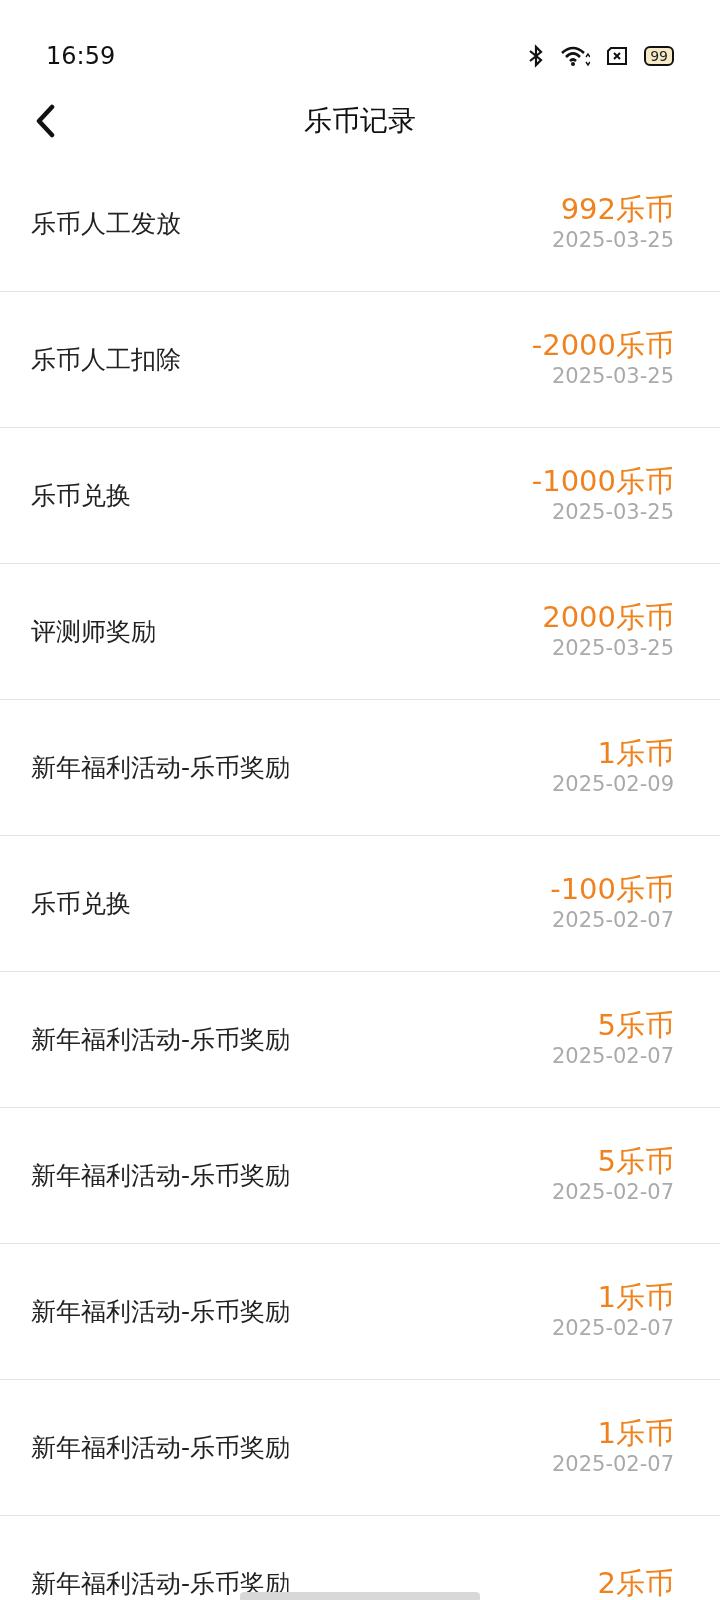 The height and width of the screenshot is (1600, 720). What do you see at coordinates (575, 56) in the screenshot?
I see `wifi-icon` at bounding box center [575, 56].